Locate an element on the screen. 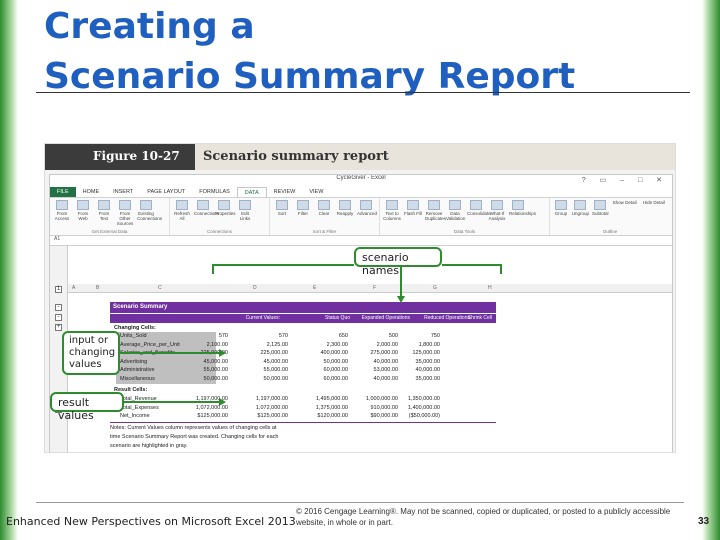 The image size is (720, 540). column-header: D is located at coordinates (255, 288).